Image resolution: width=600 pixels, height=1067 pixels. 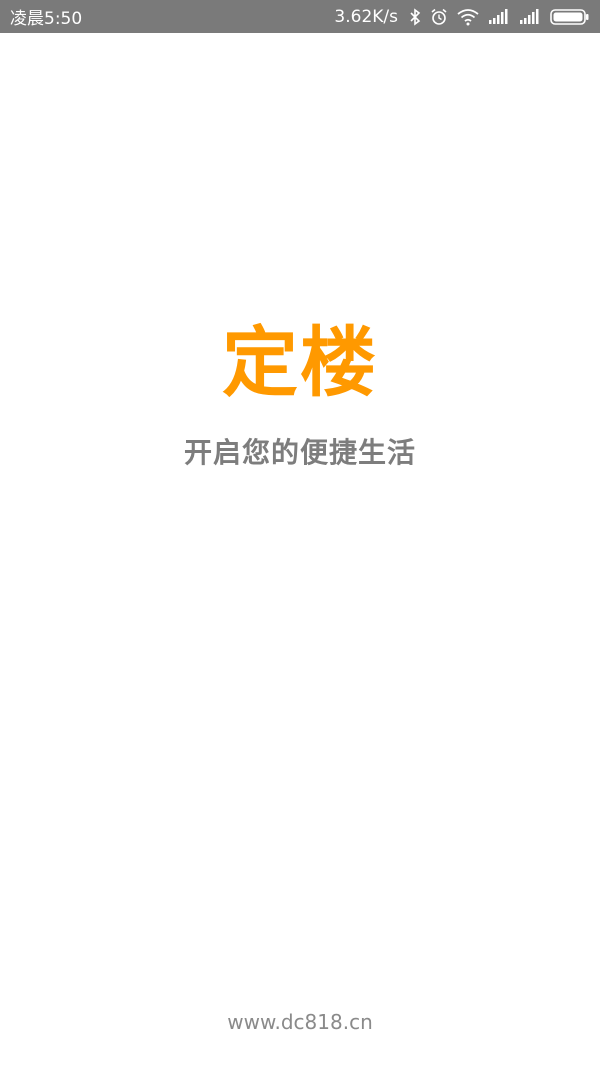 I want to click on wifi-icon, so click(x=468, y=17).